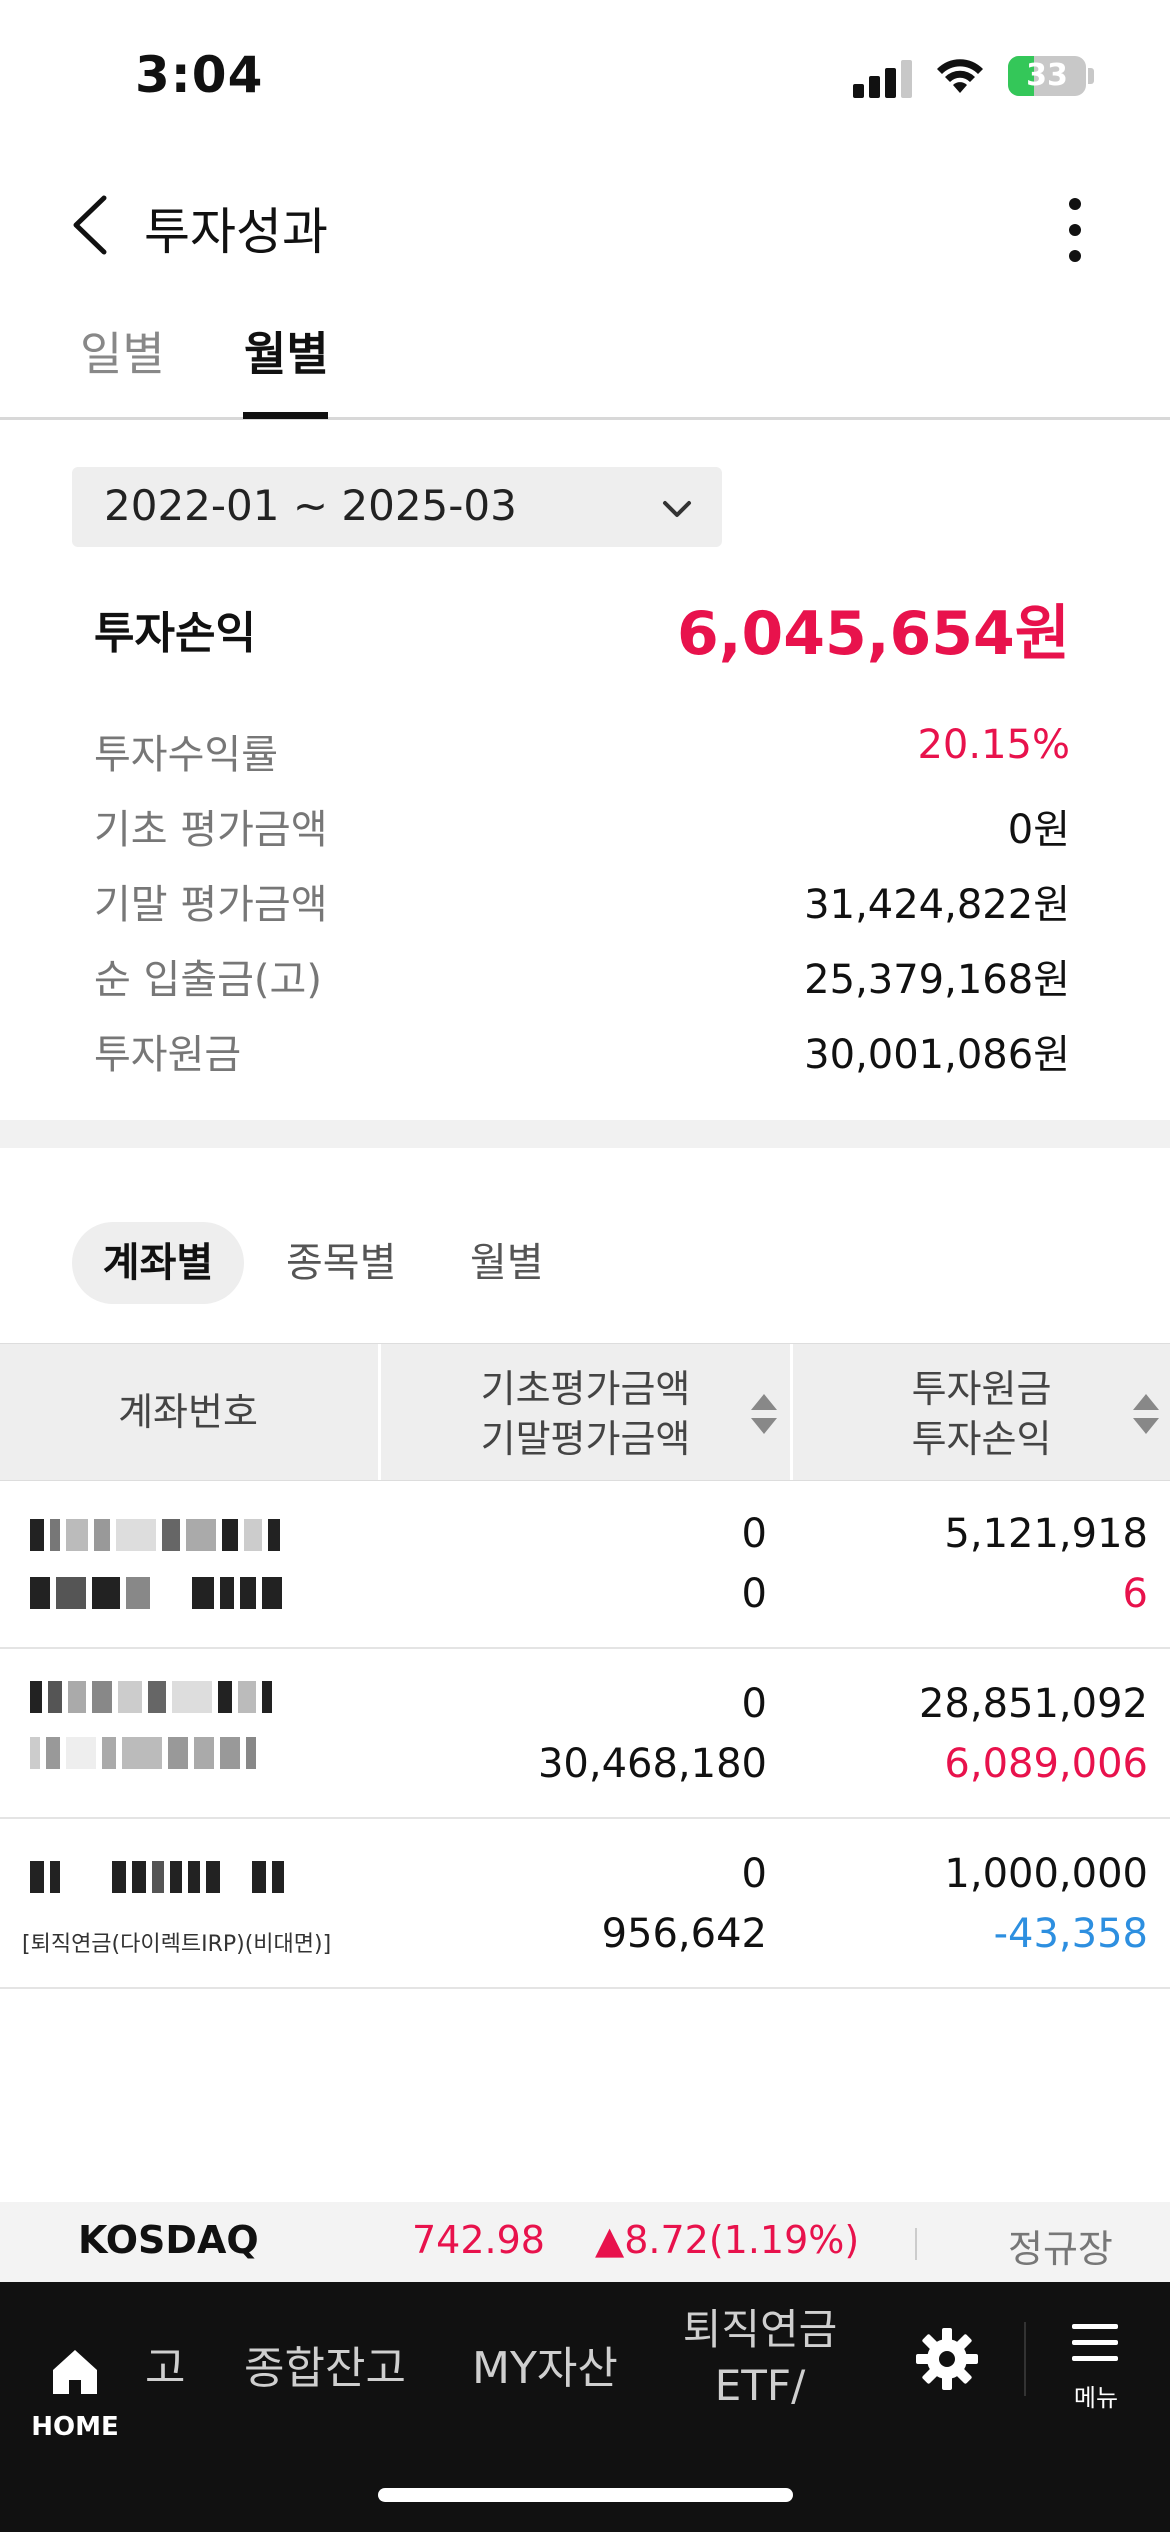 The image size is (1170, 2532). Describe the element at coordinates (1091, 76) in the screenshot. I see `battery-tip` at that location.